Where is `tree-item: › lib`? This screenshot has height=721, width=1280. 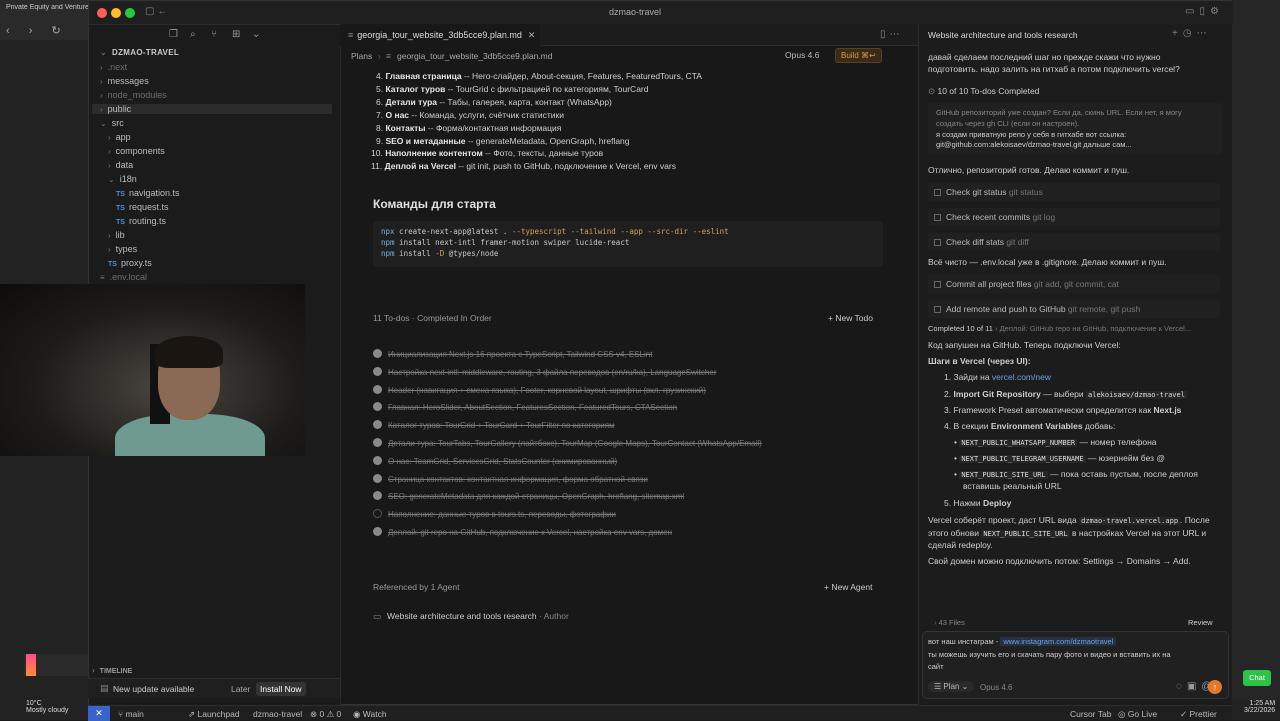 tree-item: › lib is located at coordinates (116, 235).